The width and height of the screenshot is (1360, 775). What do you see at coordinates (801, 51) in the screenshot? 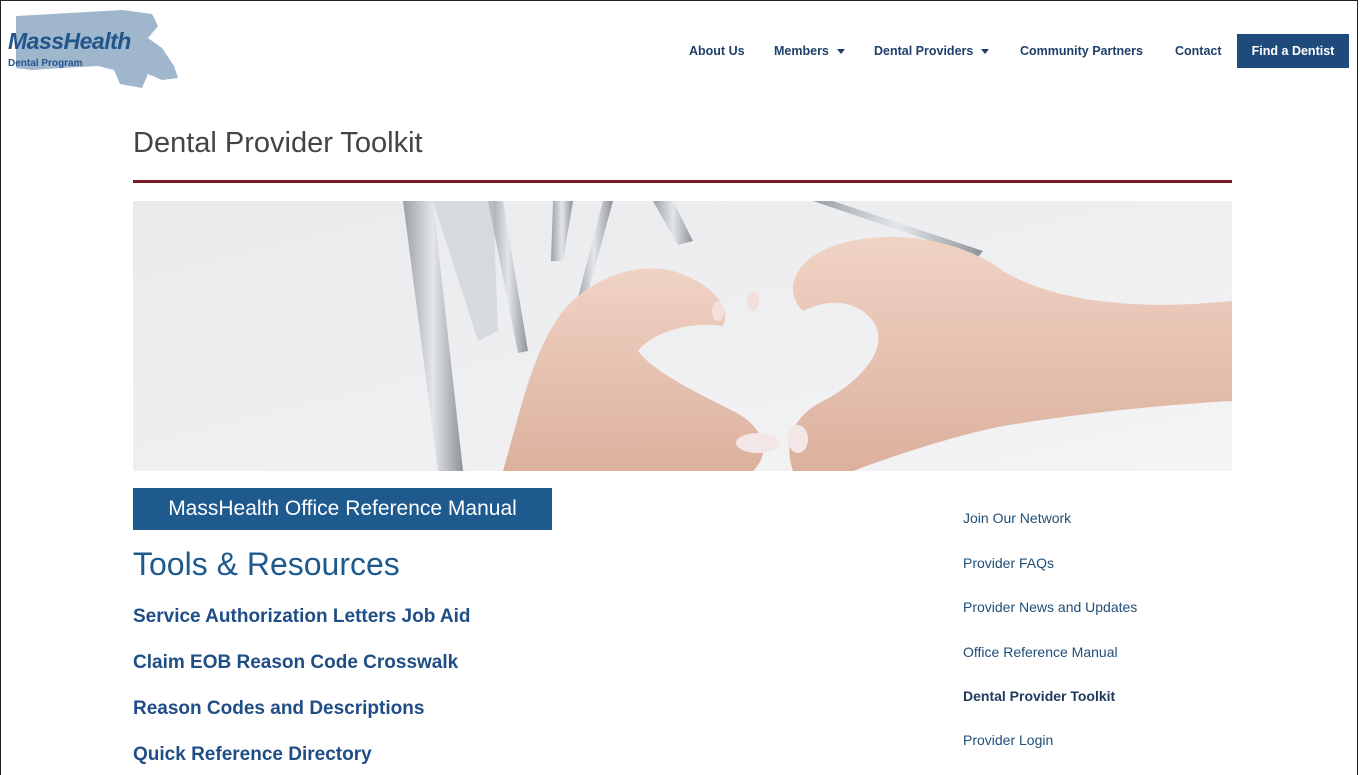
I see `nav-members-label: Members` at bounding box center [801, 51].